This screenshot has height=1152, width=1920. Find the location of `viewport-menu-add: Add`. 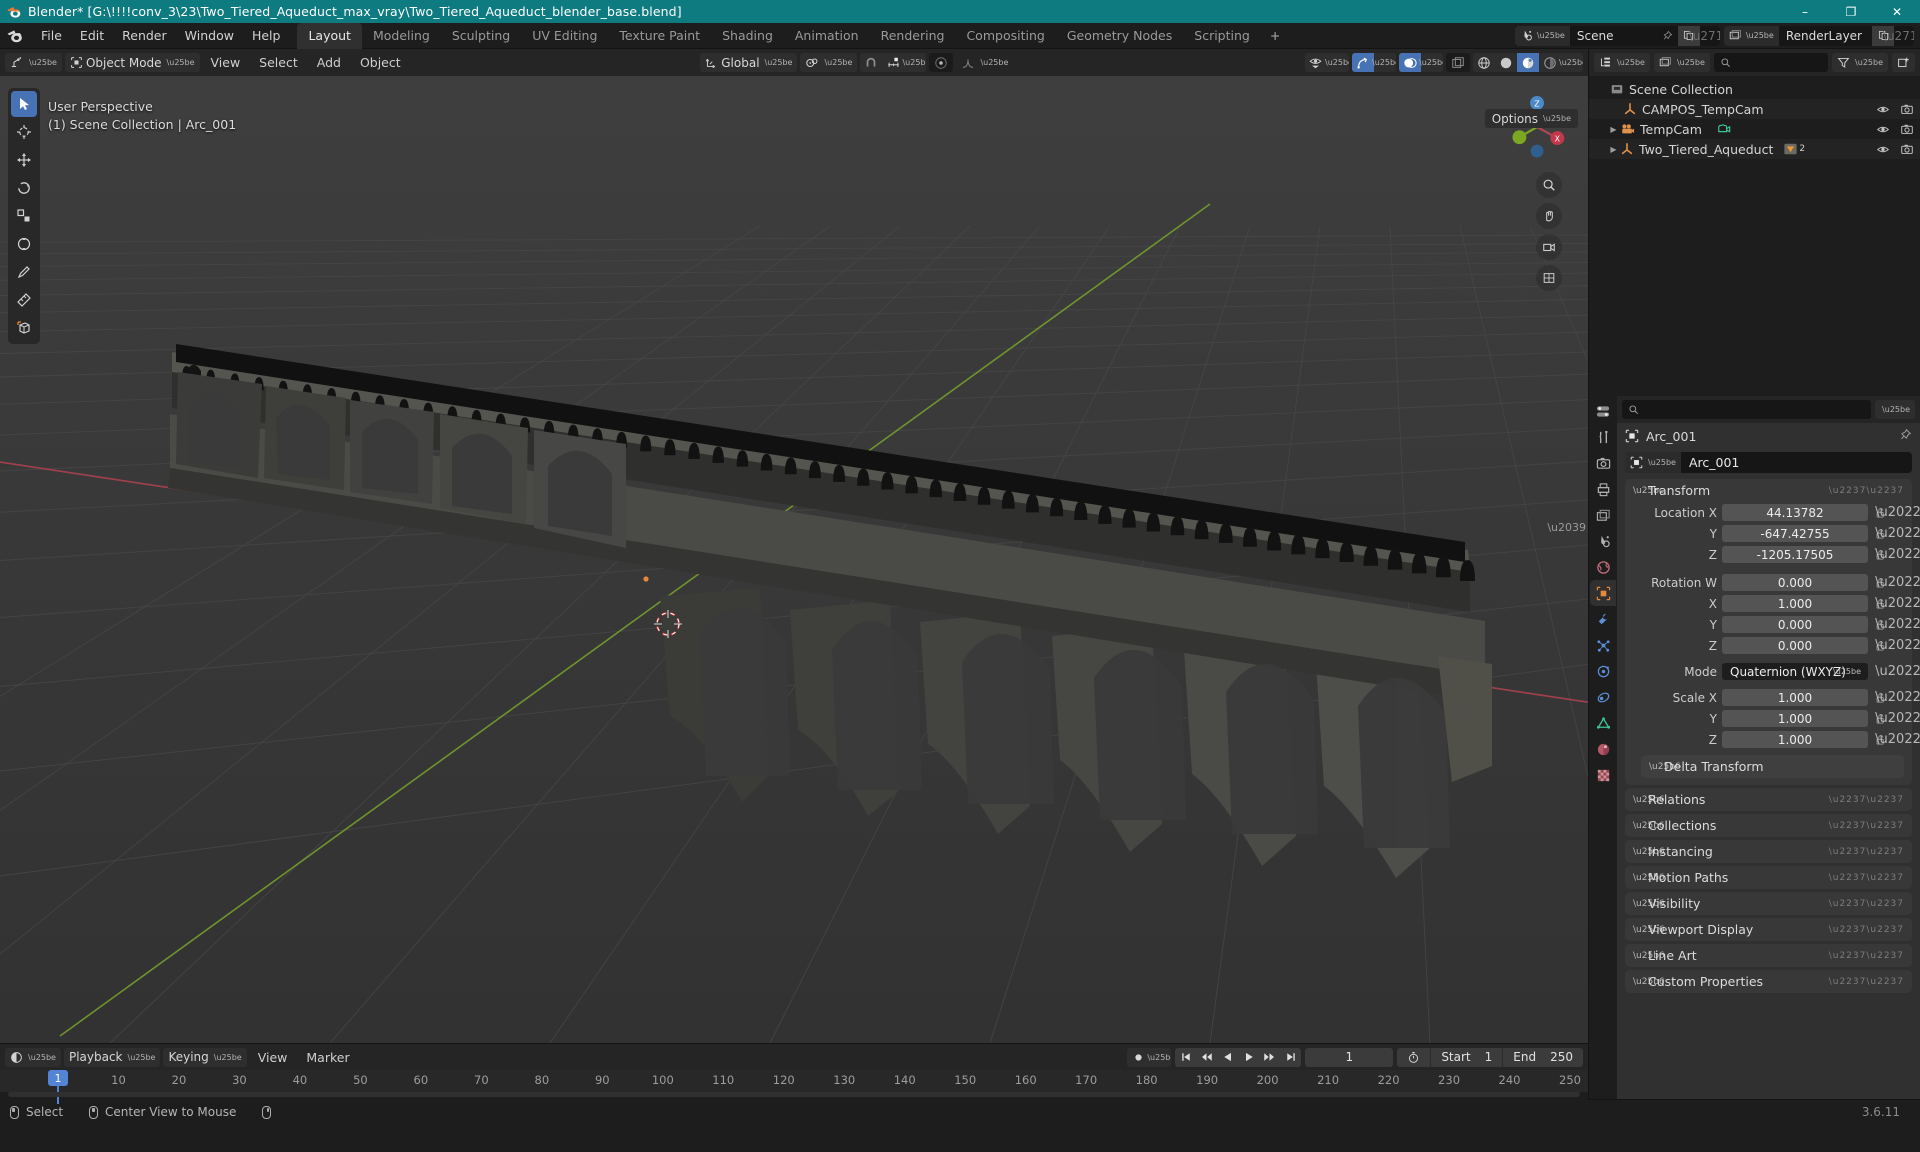

viewport-menu-add: Add is located at coordinates (329, 62).